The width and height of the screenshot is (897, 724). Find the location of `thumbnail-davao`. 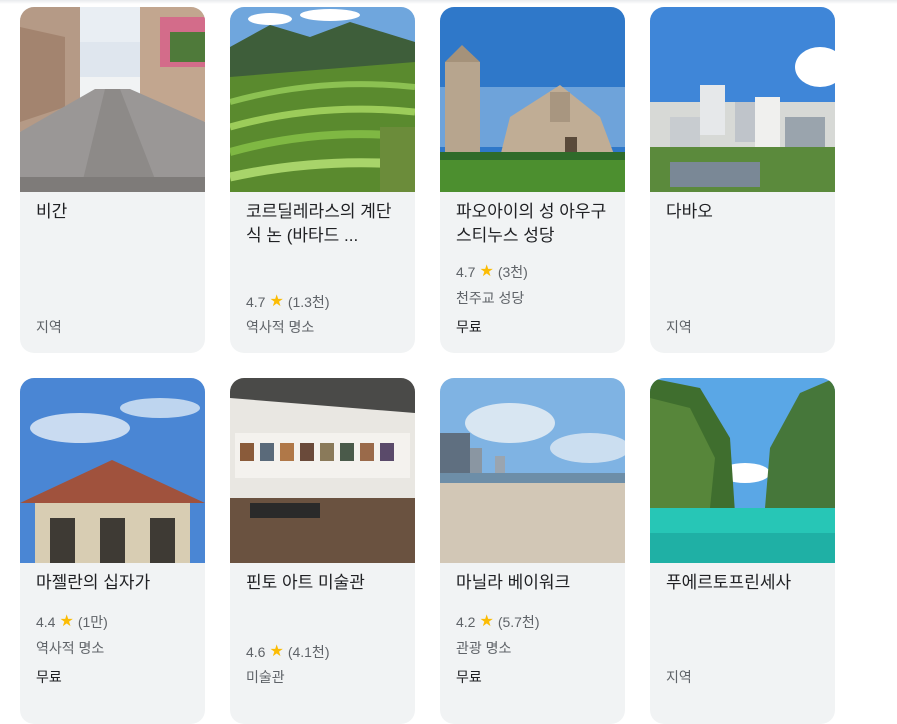

thumbnail-davao is located at coordinates (742, 99).